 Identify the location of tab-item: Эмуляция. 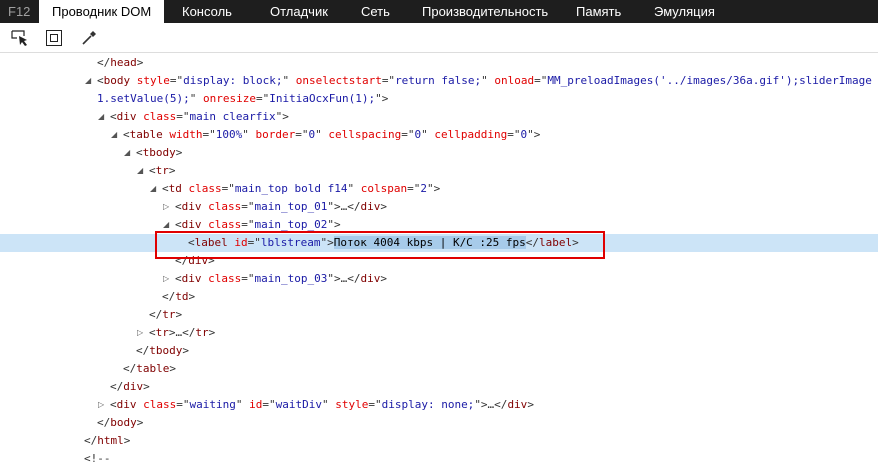
(684, 11).